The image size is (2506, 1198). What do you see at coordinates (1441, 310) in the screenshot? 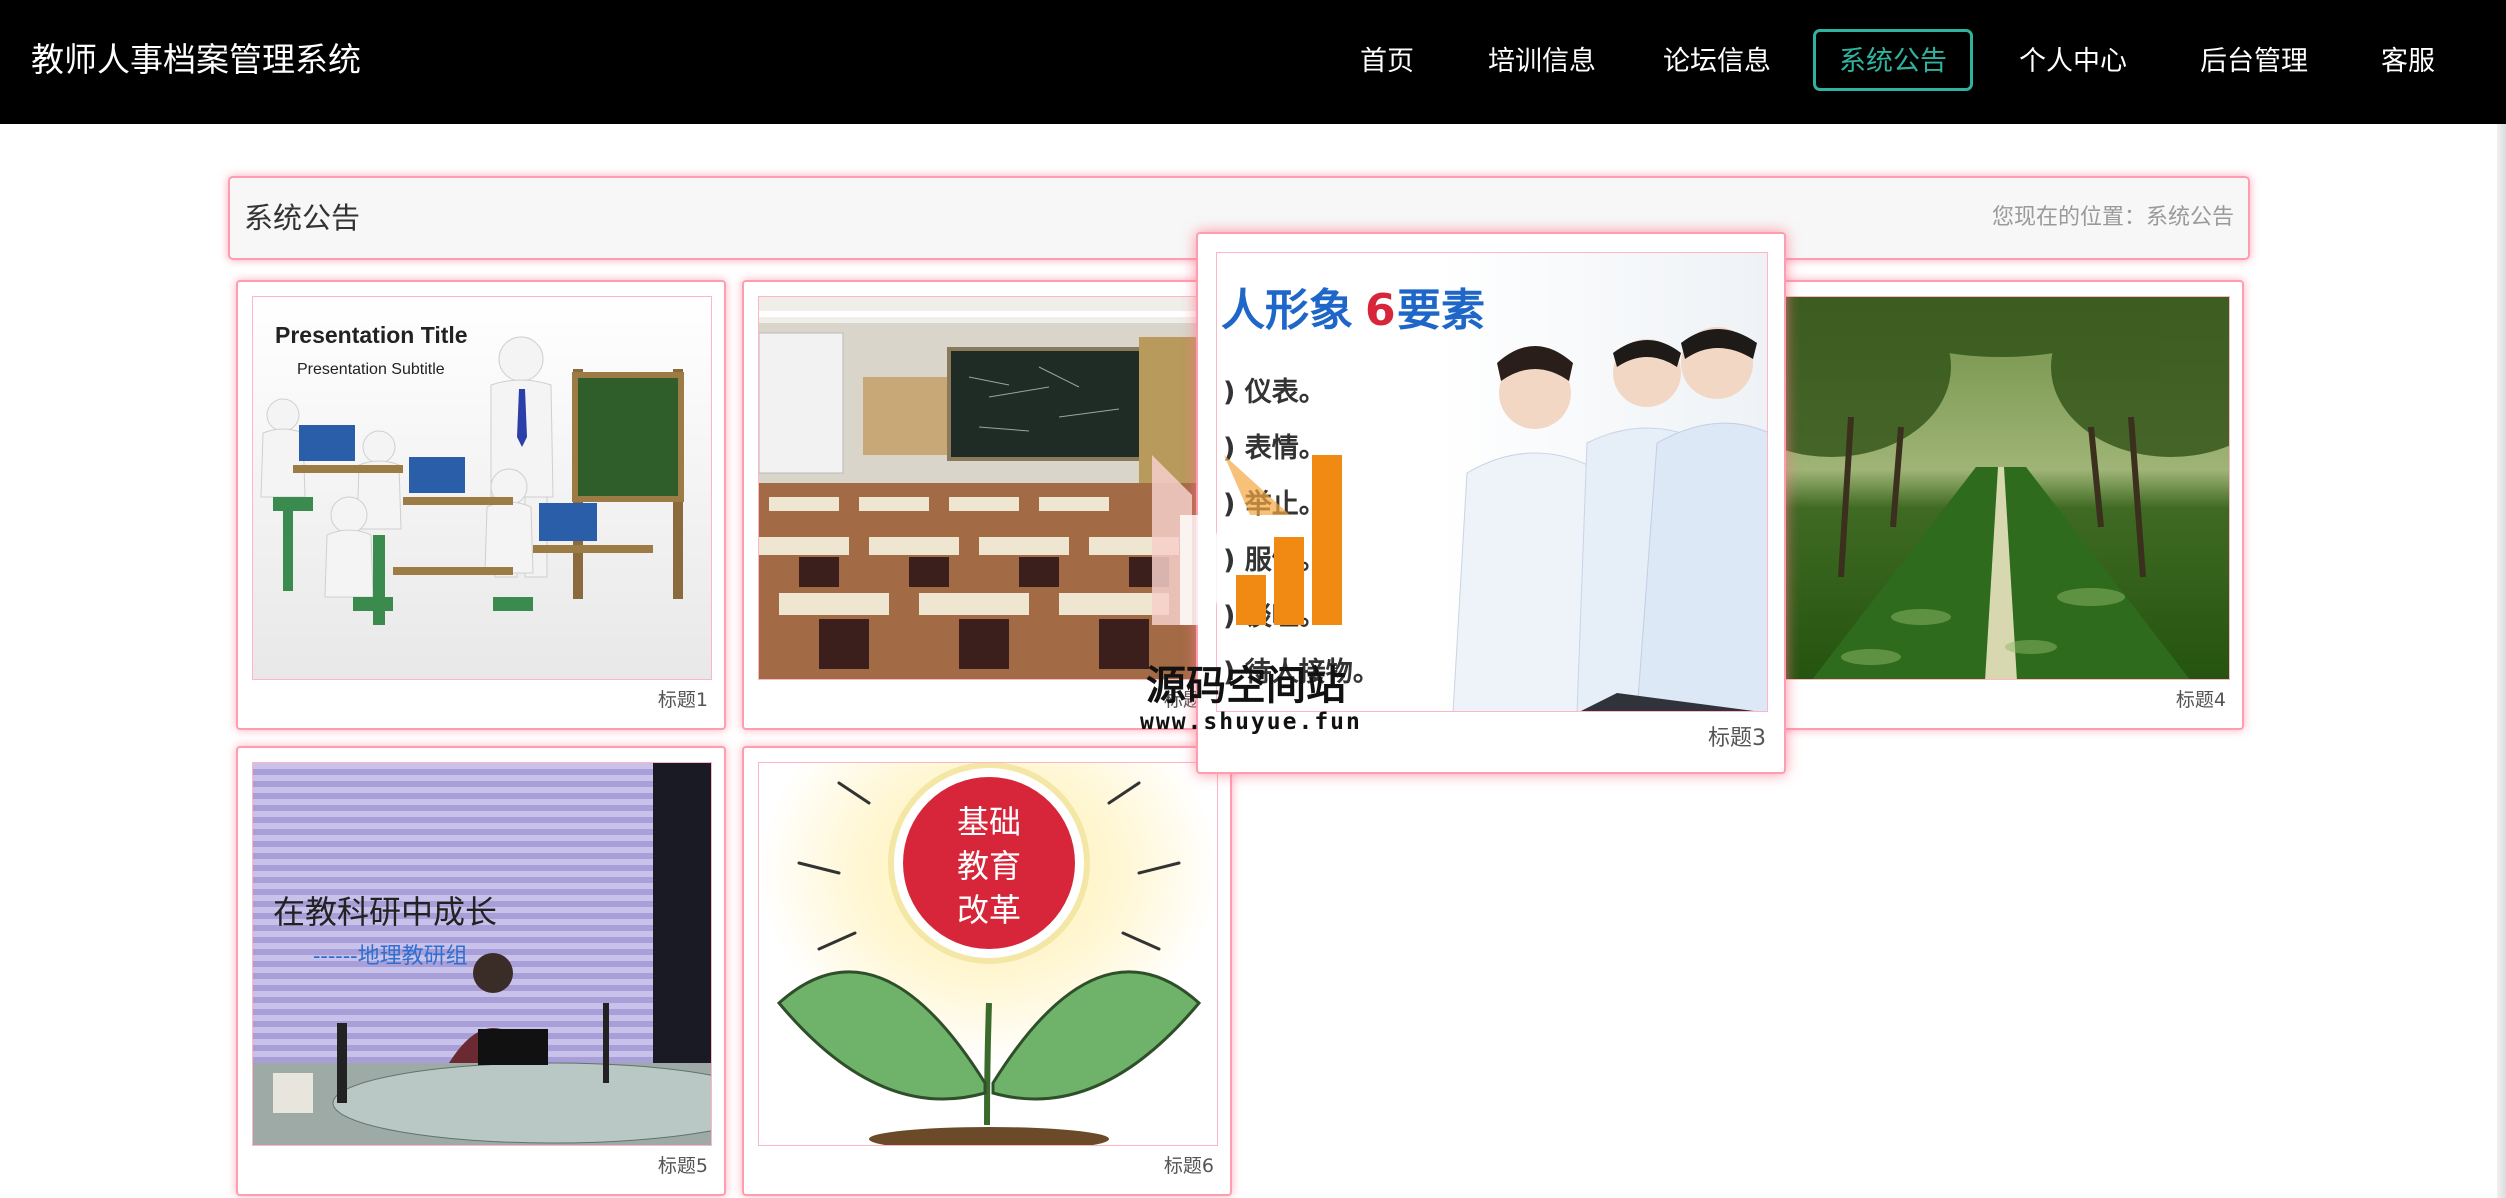
I see `image-headline-suffix: 要素` at bounding box center [1441, 310].